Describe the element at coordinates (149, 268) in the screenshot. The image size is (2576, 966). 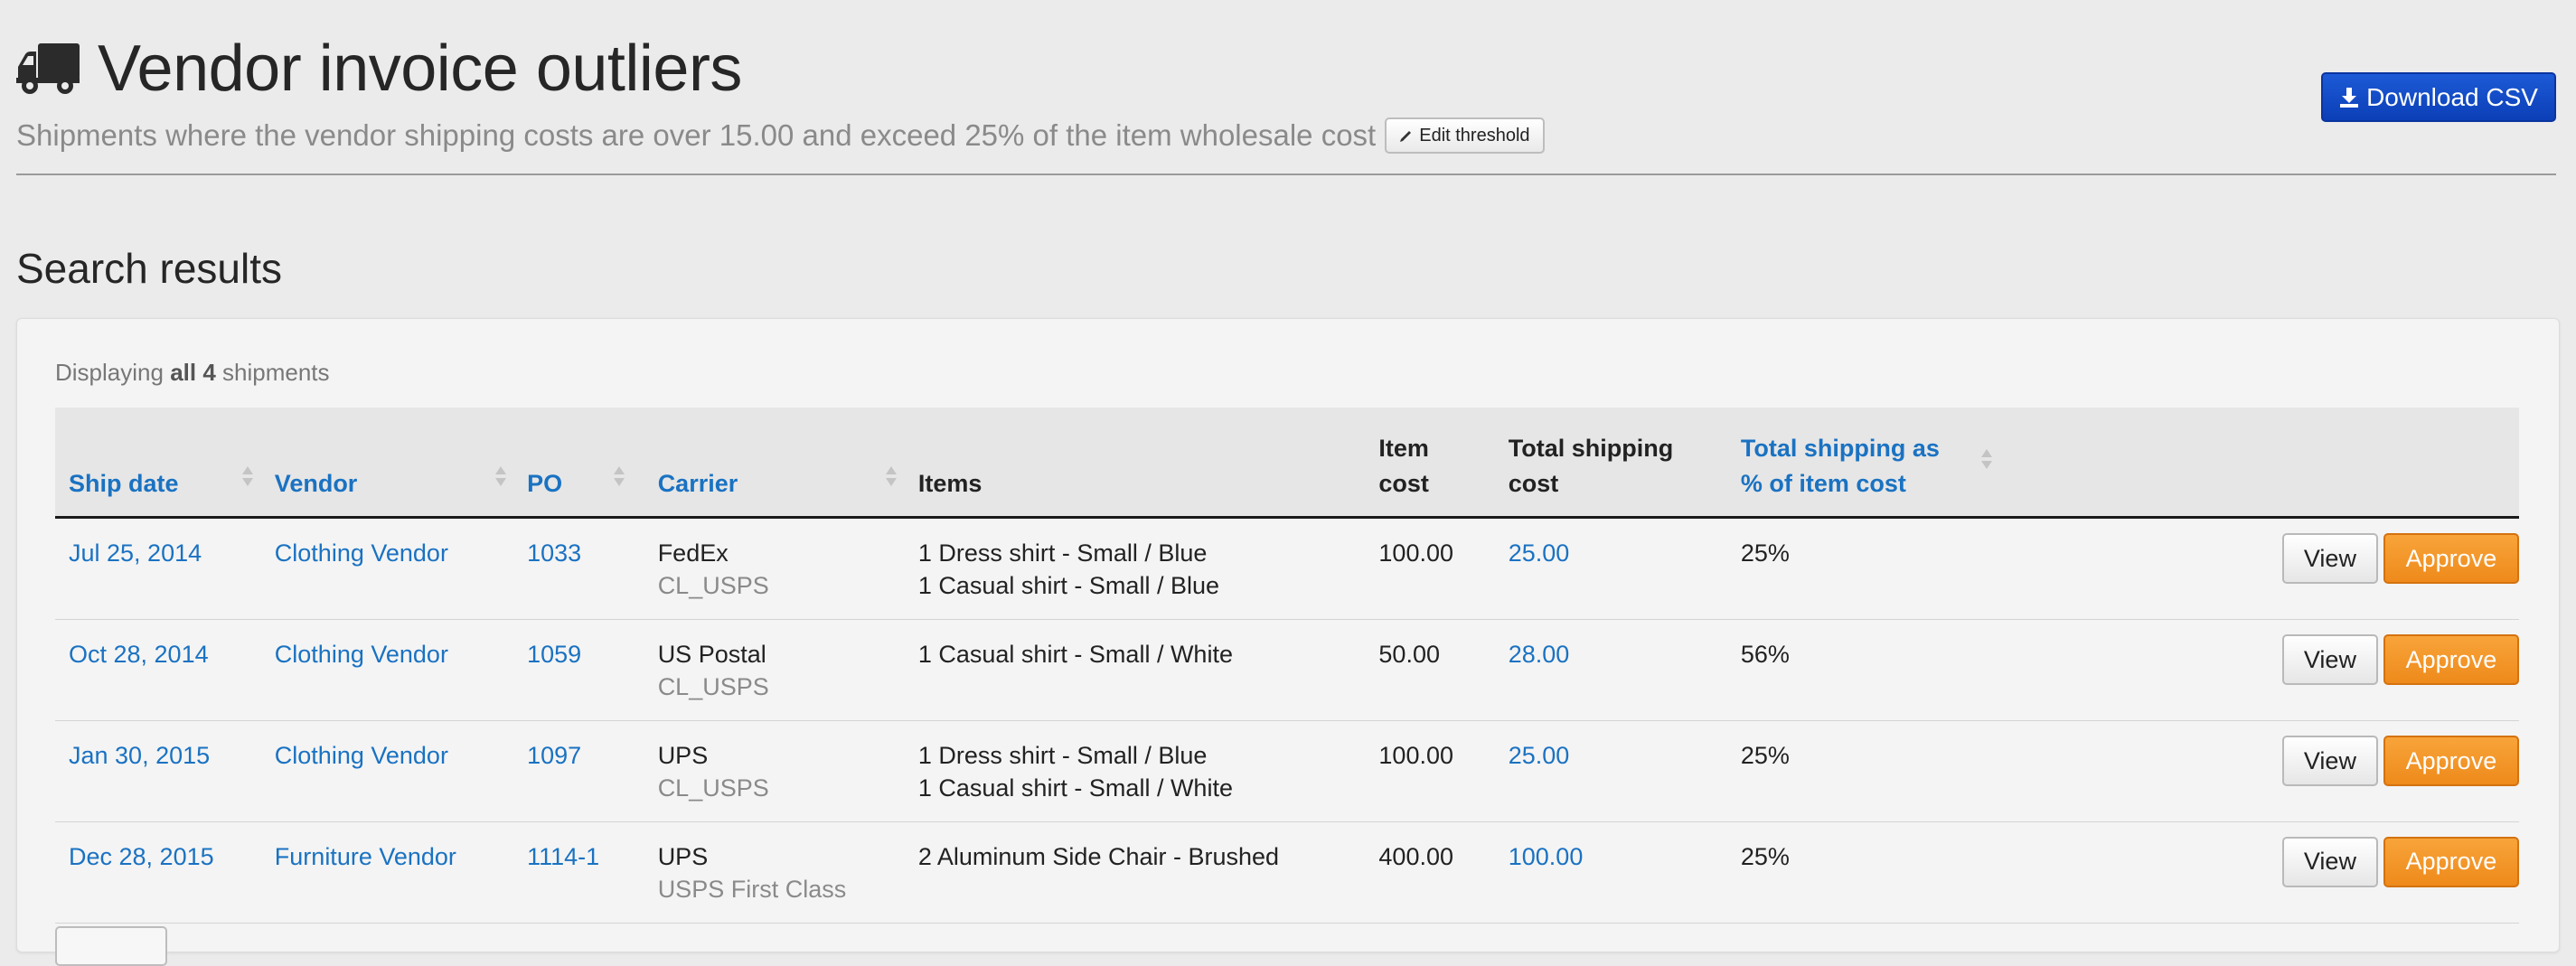
I see `search-results-title: Search results` at that location.